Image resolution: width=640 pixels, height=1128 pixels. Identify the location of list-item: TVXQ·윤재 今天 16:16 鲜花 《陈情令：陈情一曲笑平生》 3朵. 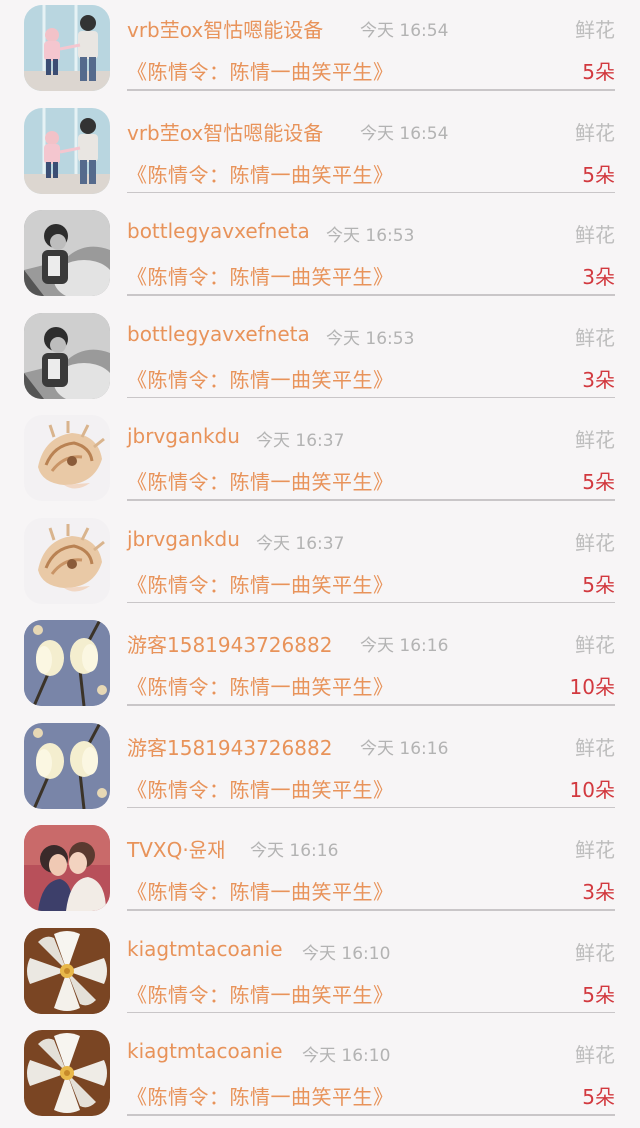
(320, 871).